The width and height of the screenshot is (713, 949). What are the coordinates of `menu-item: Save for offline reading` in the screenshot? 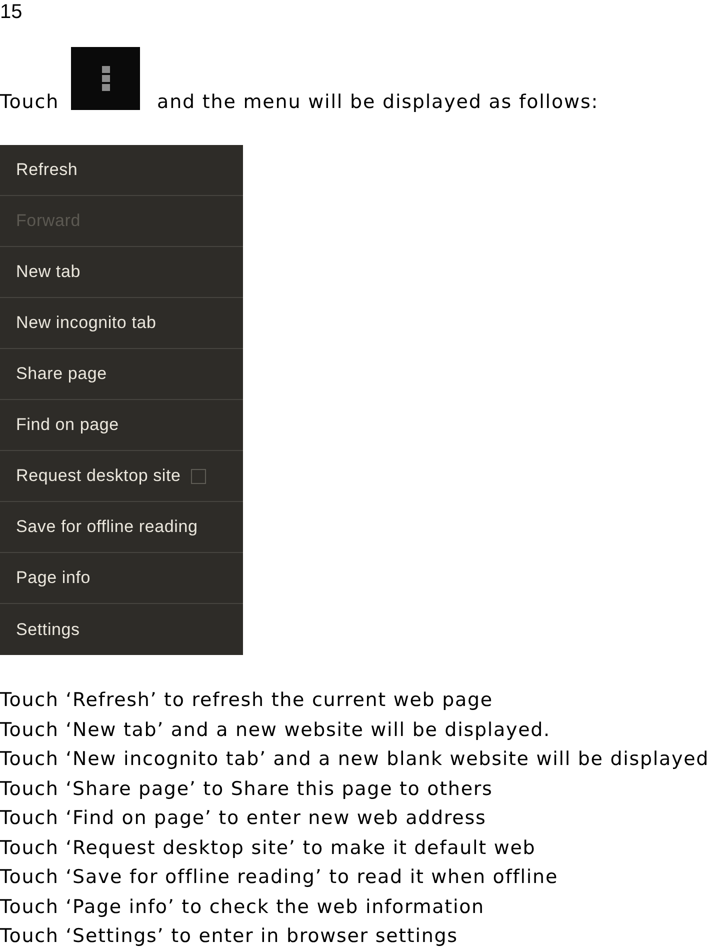 It's located at (107, 527).